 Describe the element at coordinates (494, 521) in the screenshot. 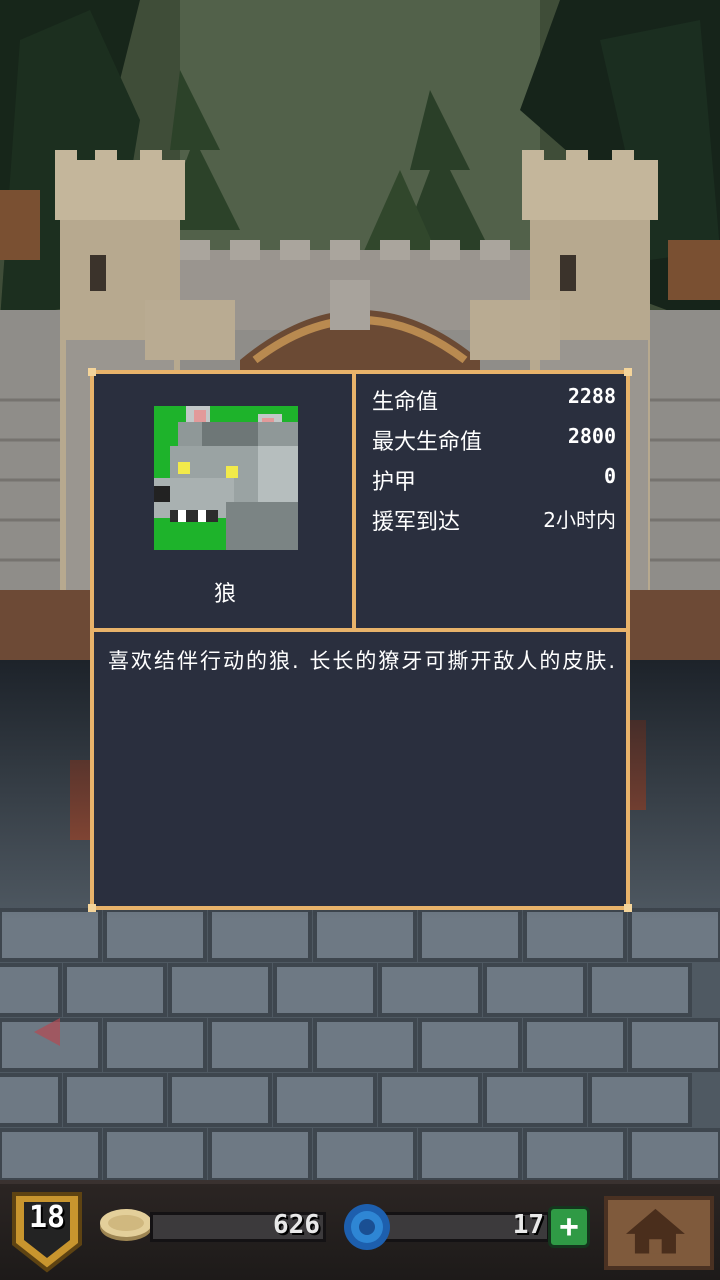

I see `stat-row-reinforcement: 援军到达 2小时内` at that location.